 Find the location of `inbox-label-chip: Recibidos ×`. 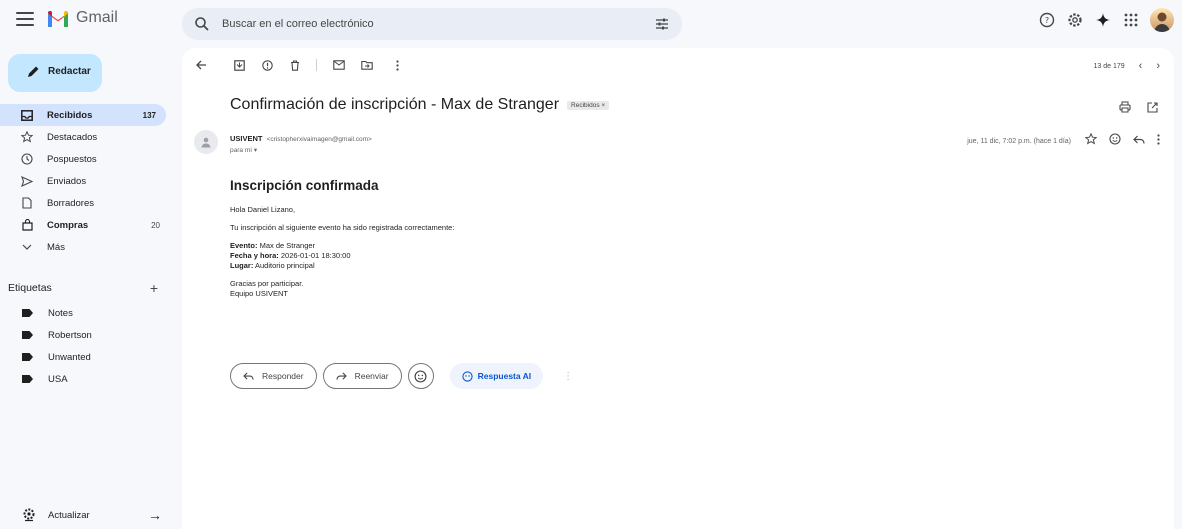

inbox-label-chip: Recibidos × is located at coordinates (588, 105).